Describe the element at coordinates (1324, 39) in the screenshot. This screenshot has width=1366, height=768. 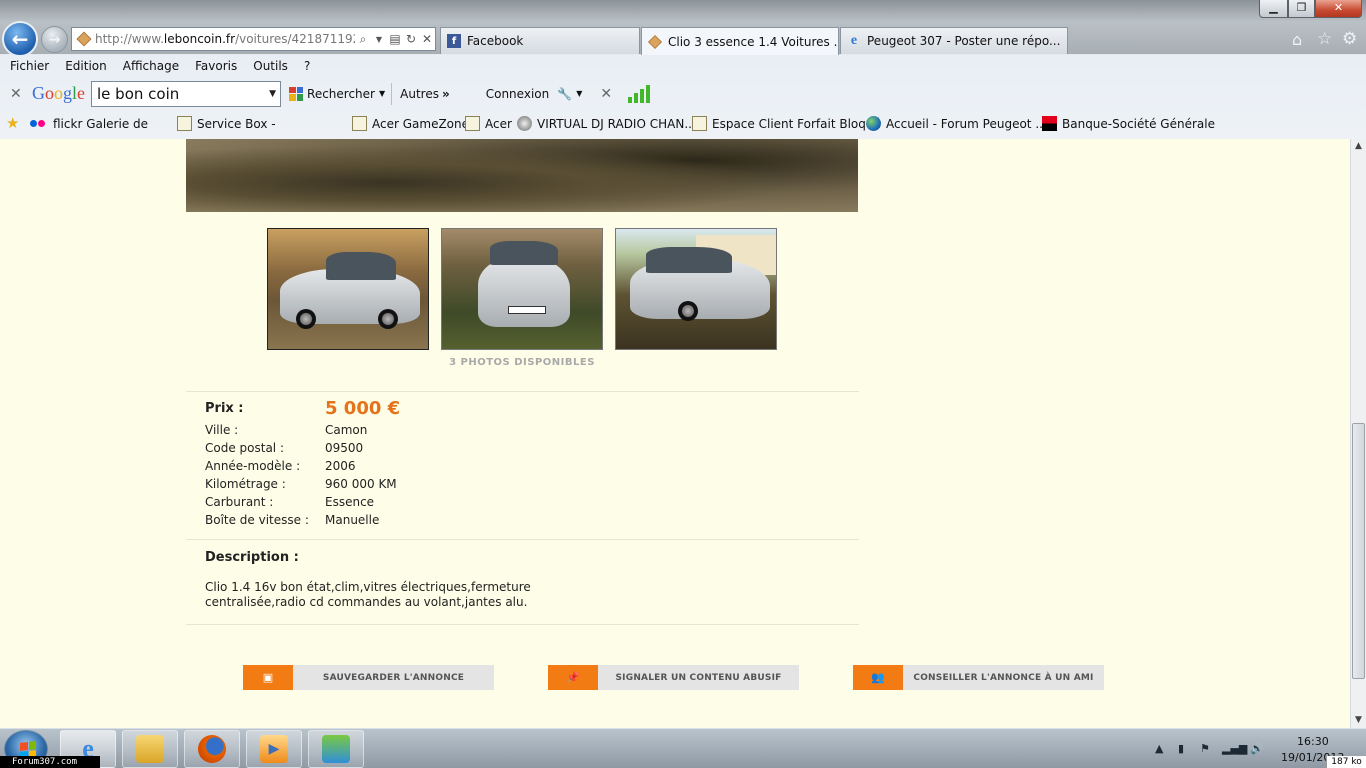
I see `favorites-star-icon: ☆` at that location.